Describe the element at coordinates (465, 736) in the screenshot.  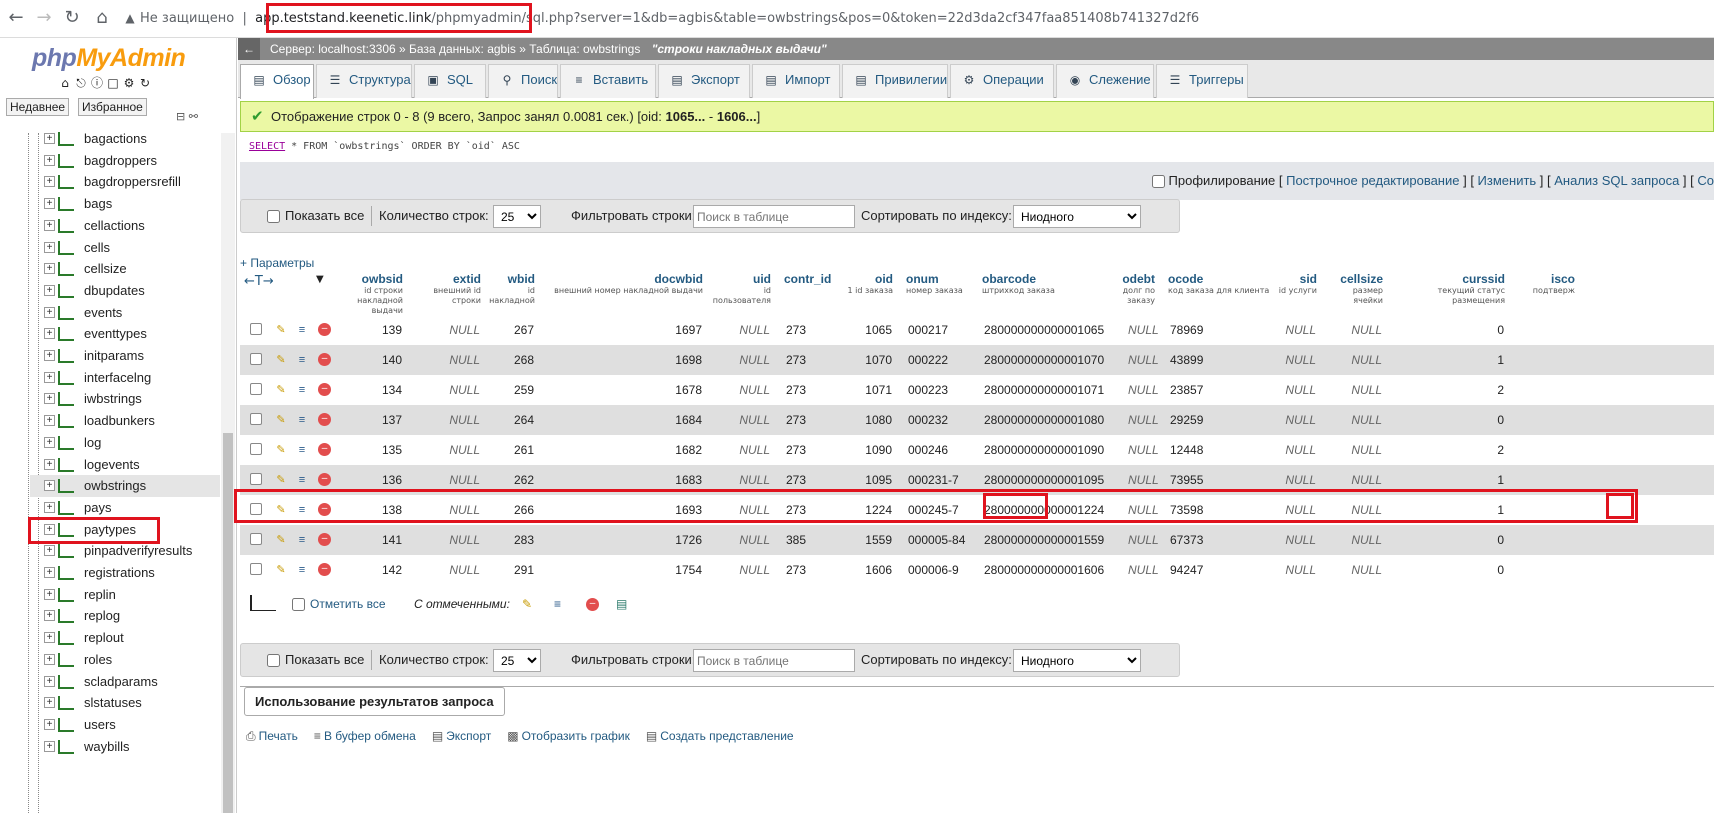
I see `operation-2: ▤ Экспорт` at that location.